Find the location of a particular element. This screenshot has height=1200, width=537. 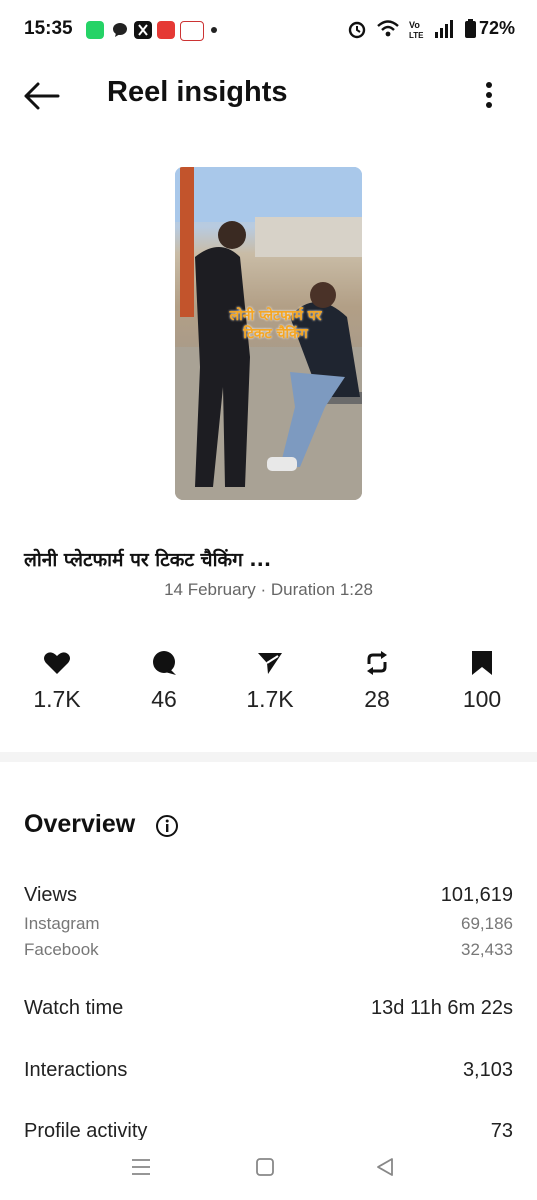

views-label: Views is located at coordinates (50, 895).